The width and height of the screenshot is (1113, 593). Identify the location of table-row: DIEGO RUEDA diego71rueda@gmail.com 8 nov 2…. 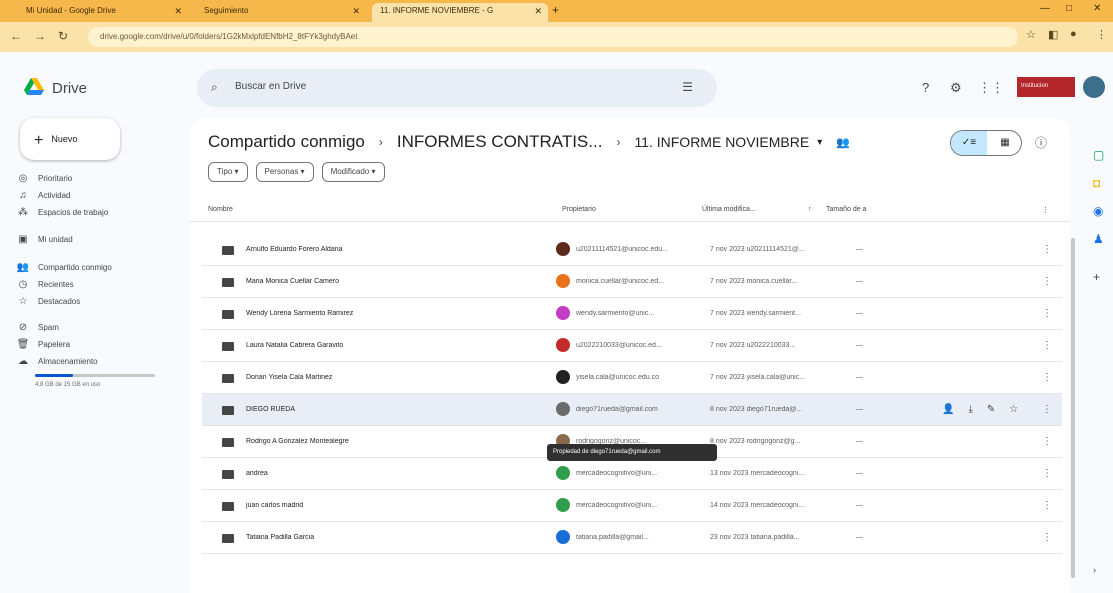
(632, 410).